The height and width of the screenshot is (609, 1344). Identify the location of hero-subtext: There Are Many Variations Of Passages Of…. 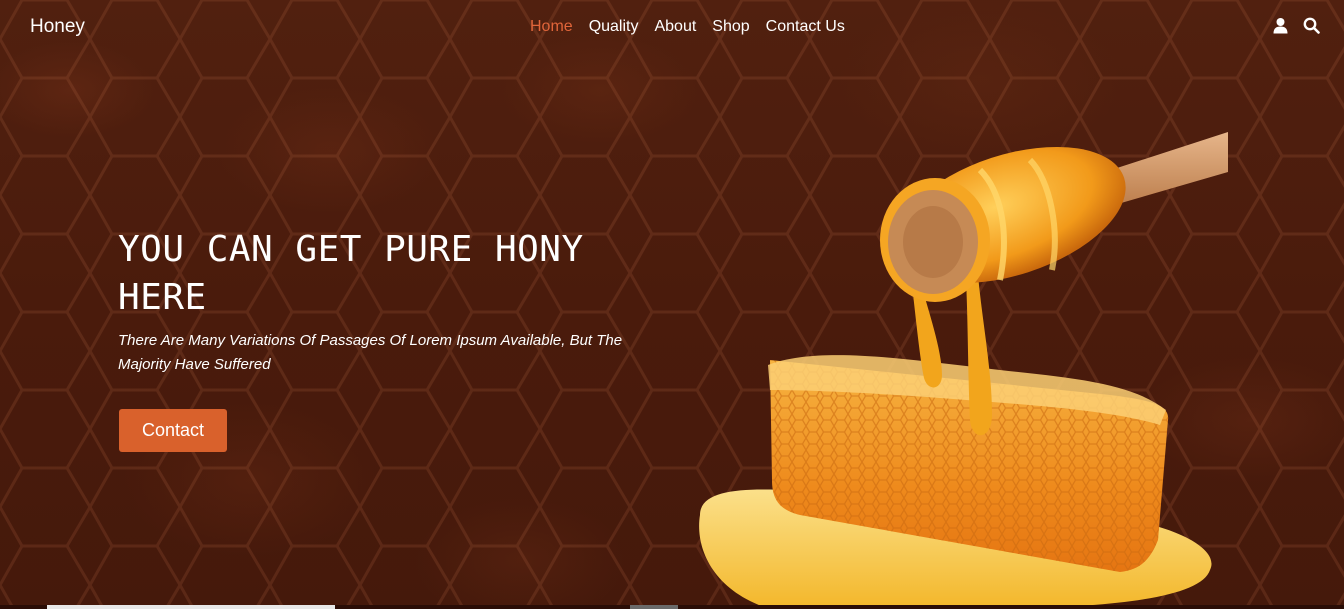
(370, 352).